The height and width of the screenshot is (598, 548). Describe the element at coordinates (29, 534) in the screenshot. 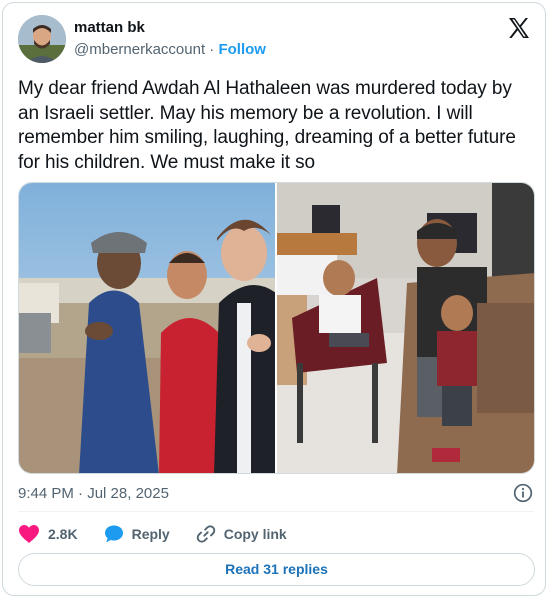

I see `heart-icon` at that location.